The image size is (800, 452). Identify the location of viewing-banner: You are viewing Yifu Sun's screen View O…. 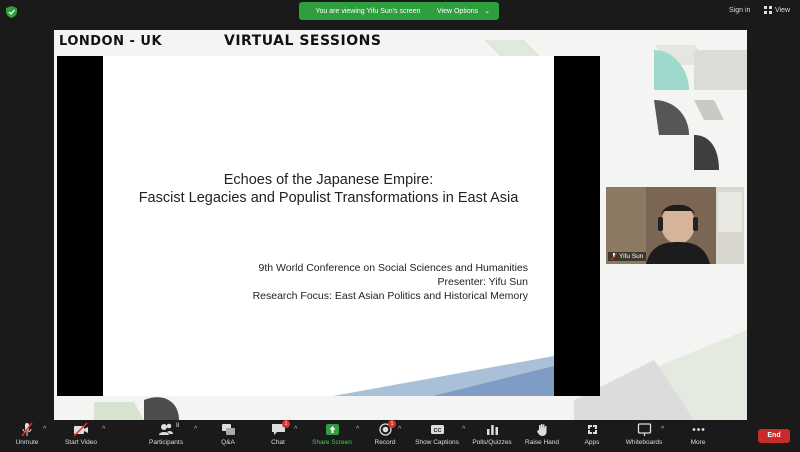
(399, 11).